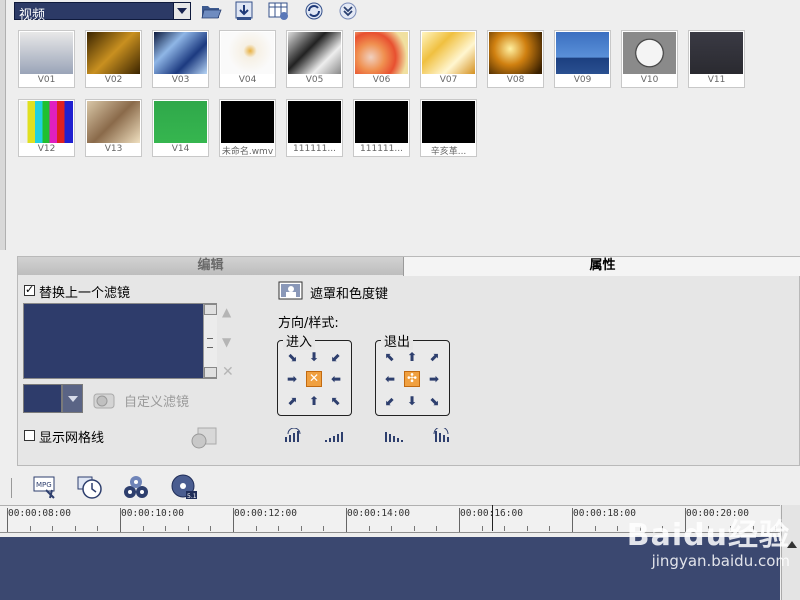  Describe the element at coordinates (349, 292) in the screenshot. I see `mask-chroma-label: 遮罩和色度键` at that location.